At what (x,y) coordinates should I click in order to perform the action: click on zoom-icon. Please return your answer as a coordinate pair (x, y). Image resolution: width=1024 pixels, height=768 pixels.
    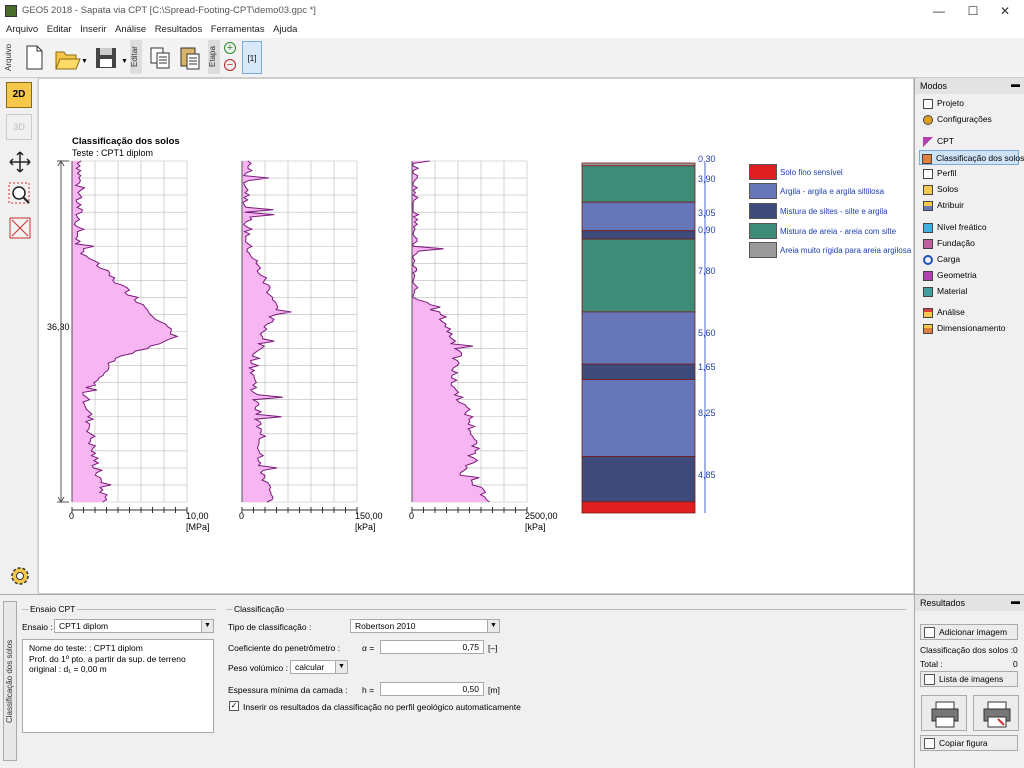
    Looking at the image, I should click on (19, 193).